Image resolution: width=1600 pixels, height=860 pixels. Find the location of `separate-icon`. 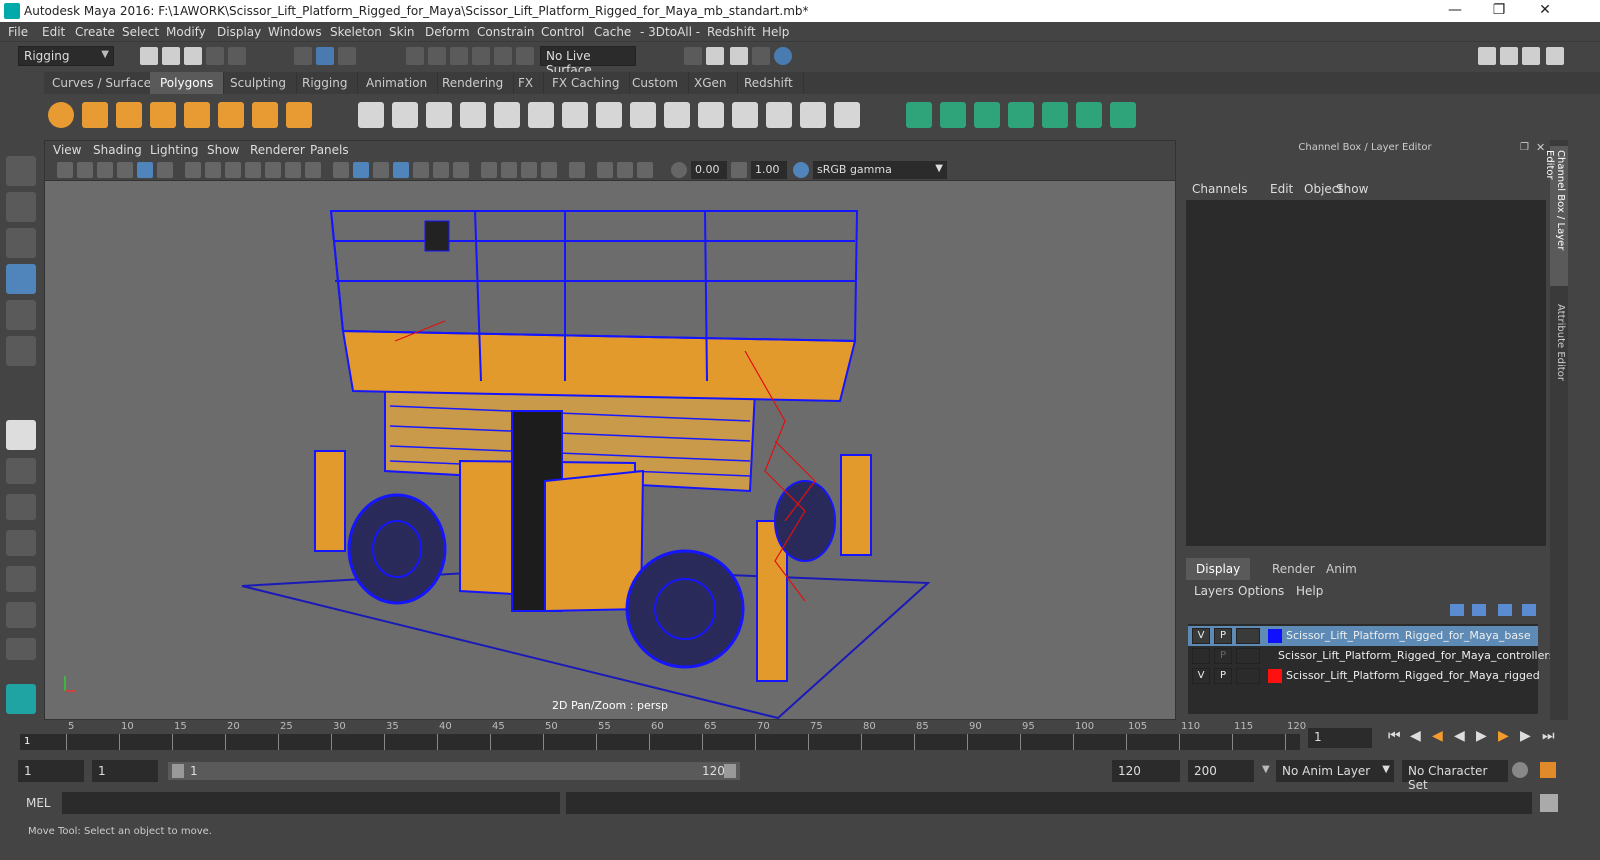

separate-icon is located at coordinates (405, 115).